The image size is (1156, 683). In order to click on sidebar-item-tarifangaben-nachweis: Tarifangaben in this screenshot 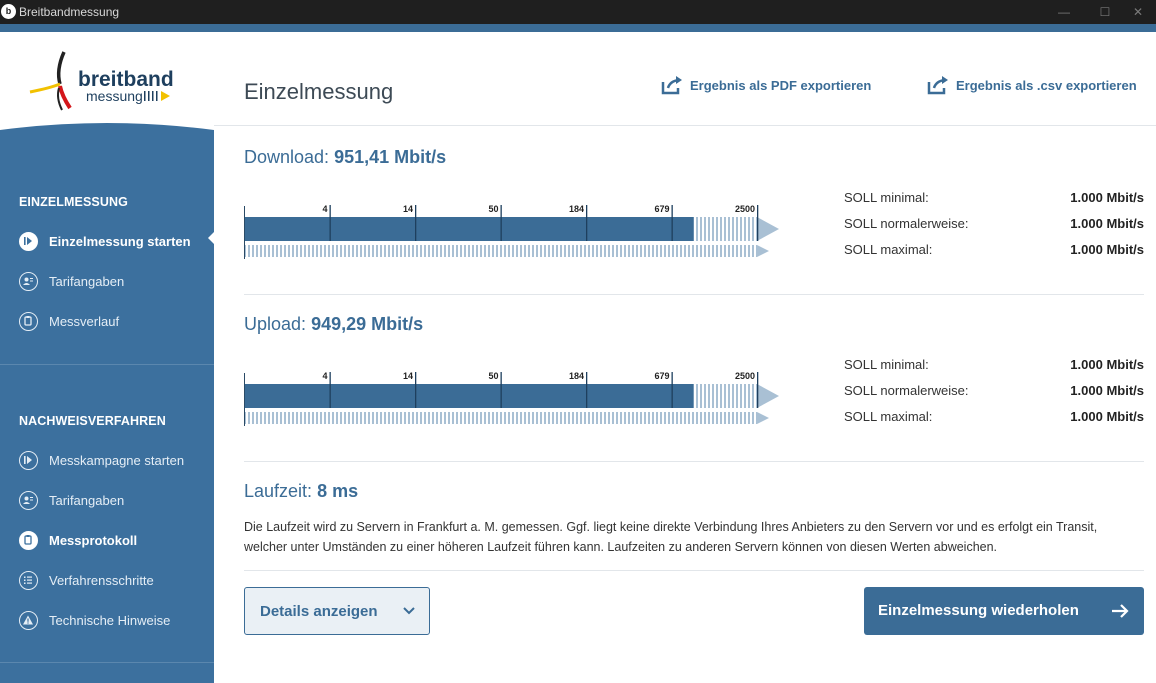, I will do `click(107, 500)`.